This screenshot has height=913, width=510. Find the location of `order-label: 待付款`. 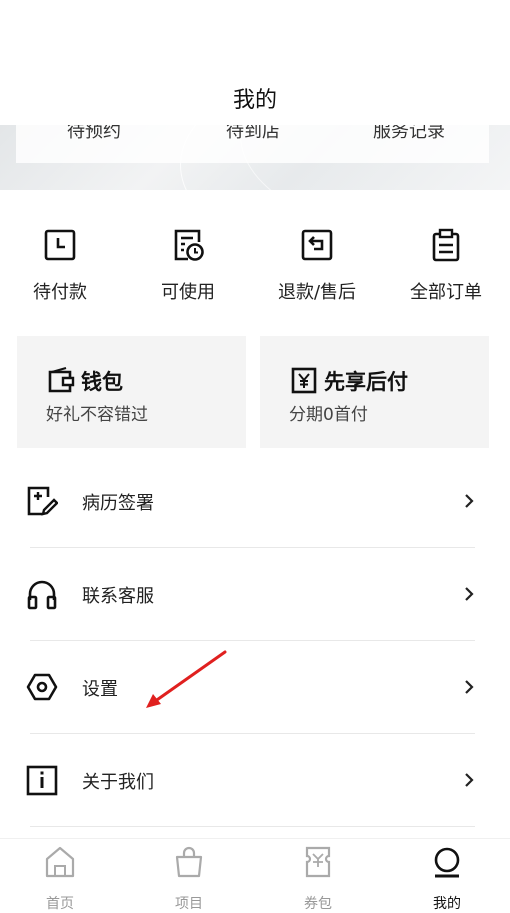

order-label: 待付款 is located at coordinates (60, 292).